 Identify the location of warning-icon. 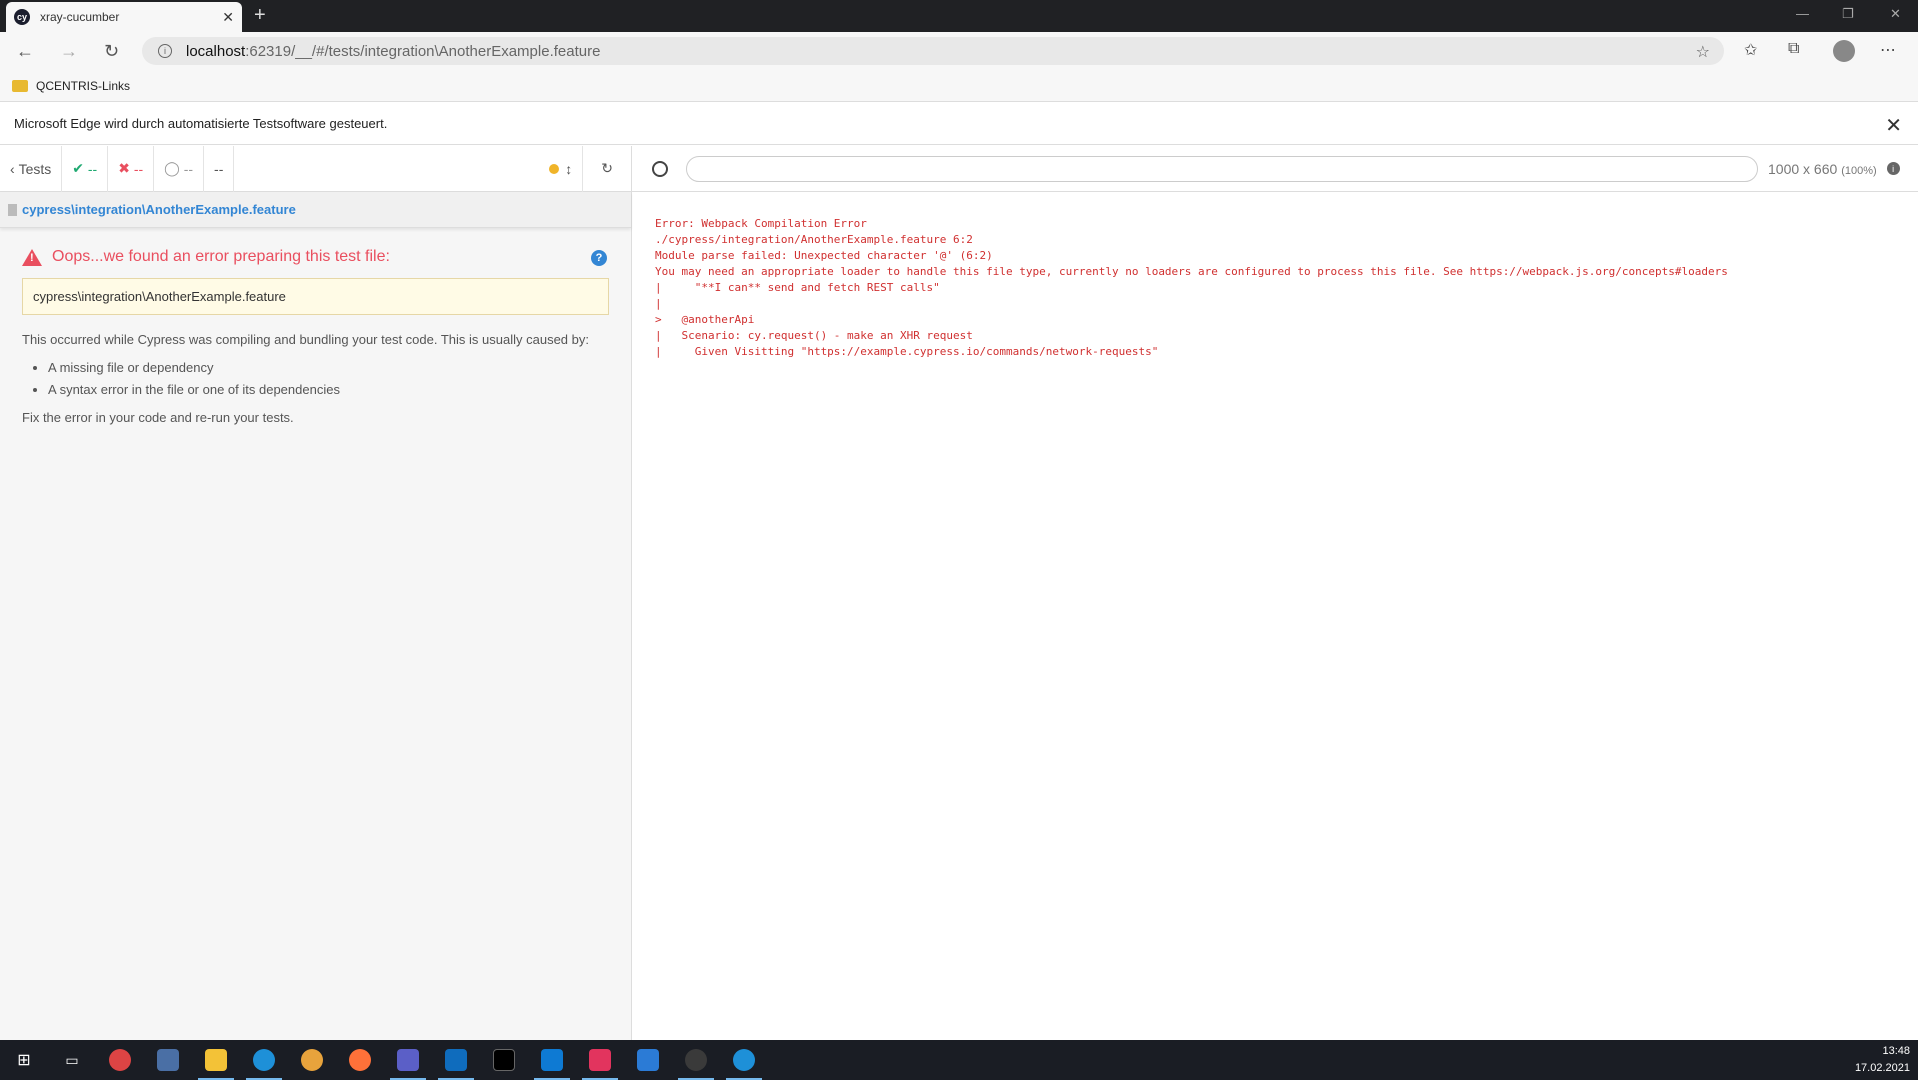
(32, 257).